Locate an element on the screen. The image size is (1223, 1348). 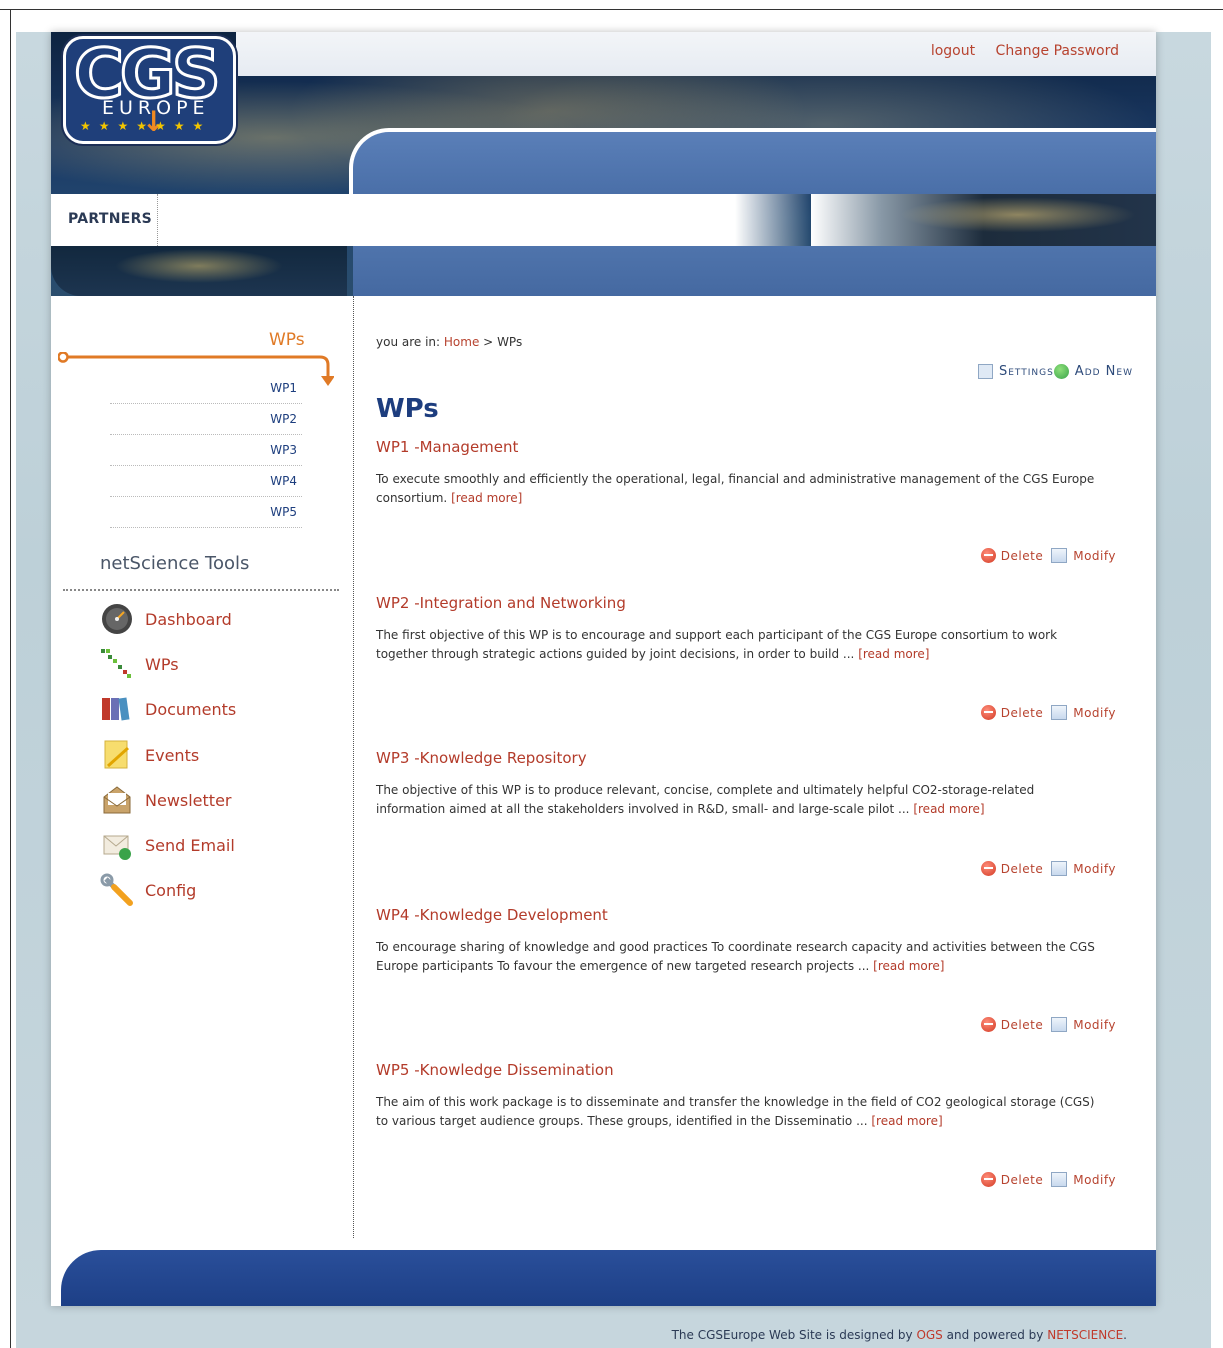
header-map-strip is located at coordinates (199, 271).